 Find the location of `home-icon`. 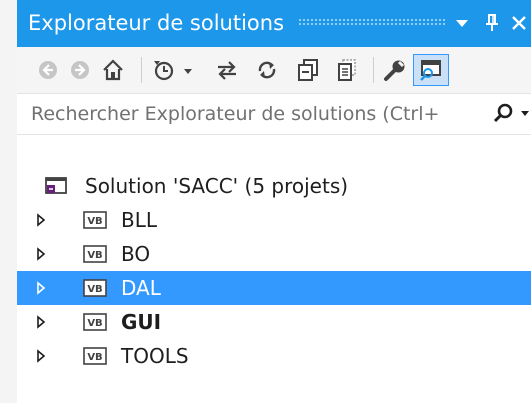

home-icon is located at coordinates (113, 70).